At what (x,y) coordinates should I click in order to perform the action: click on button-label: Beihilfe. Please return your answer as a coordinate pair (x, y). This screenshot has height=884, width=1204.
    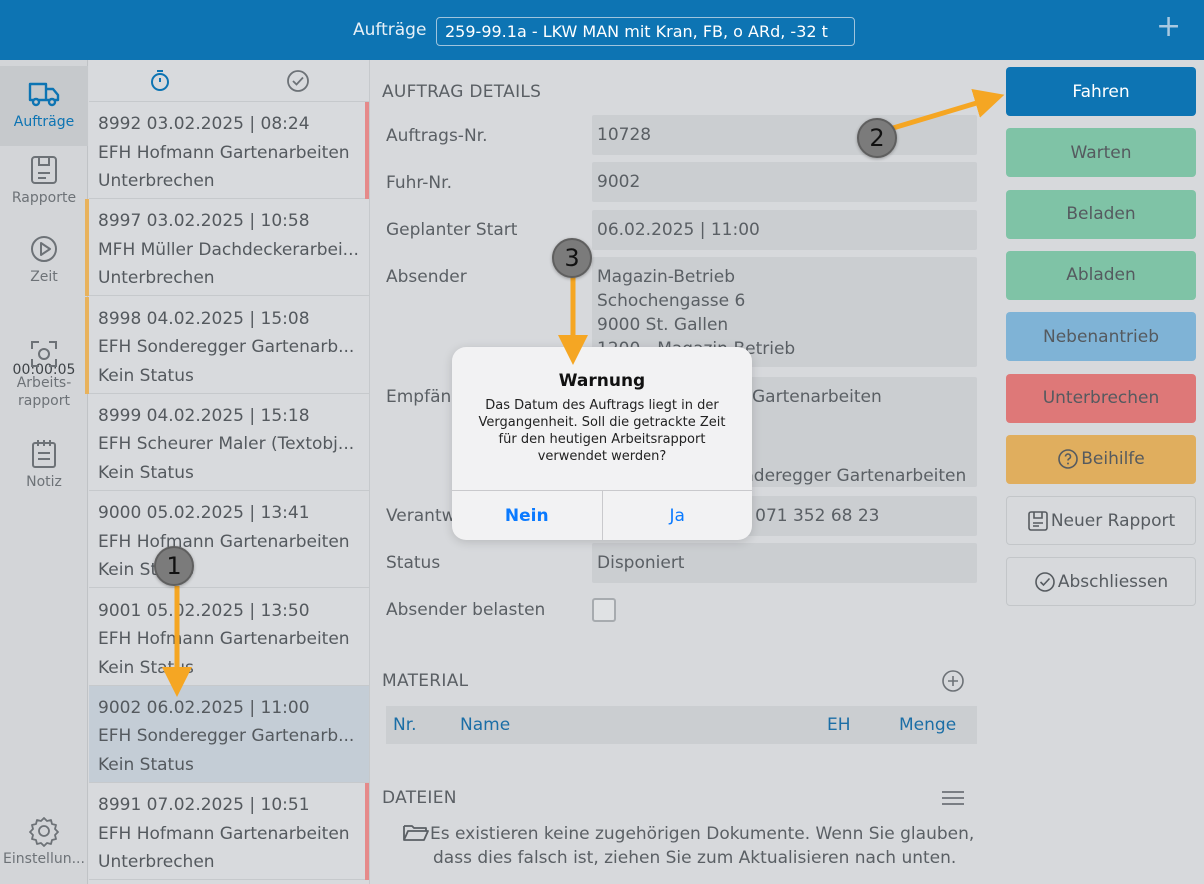
    Looking at the image, I should click on (1113, 459).